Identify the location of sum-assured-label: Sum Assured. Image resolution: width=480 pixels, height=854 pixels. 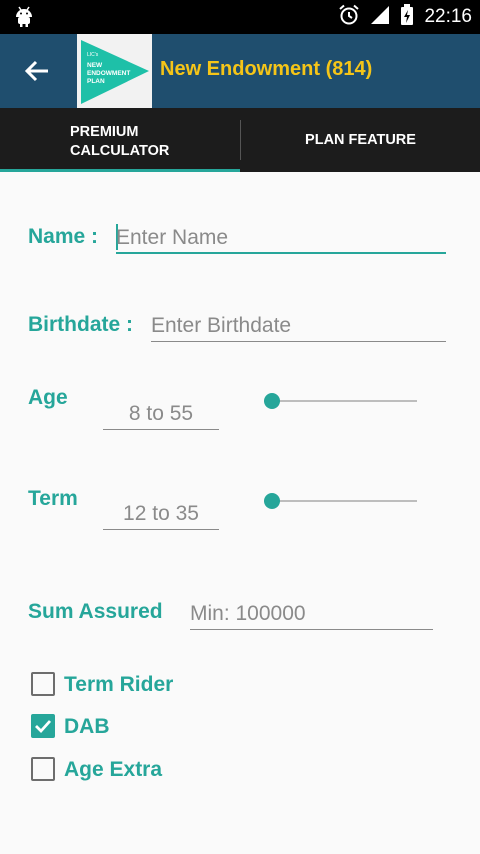
(95, 611).